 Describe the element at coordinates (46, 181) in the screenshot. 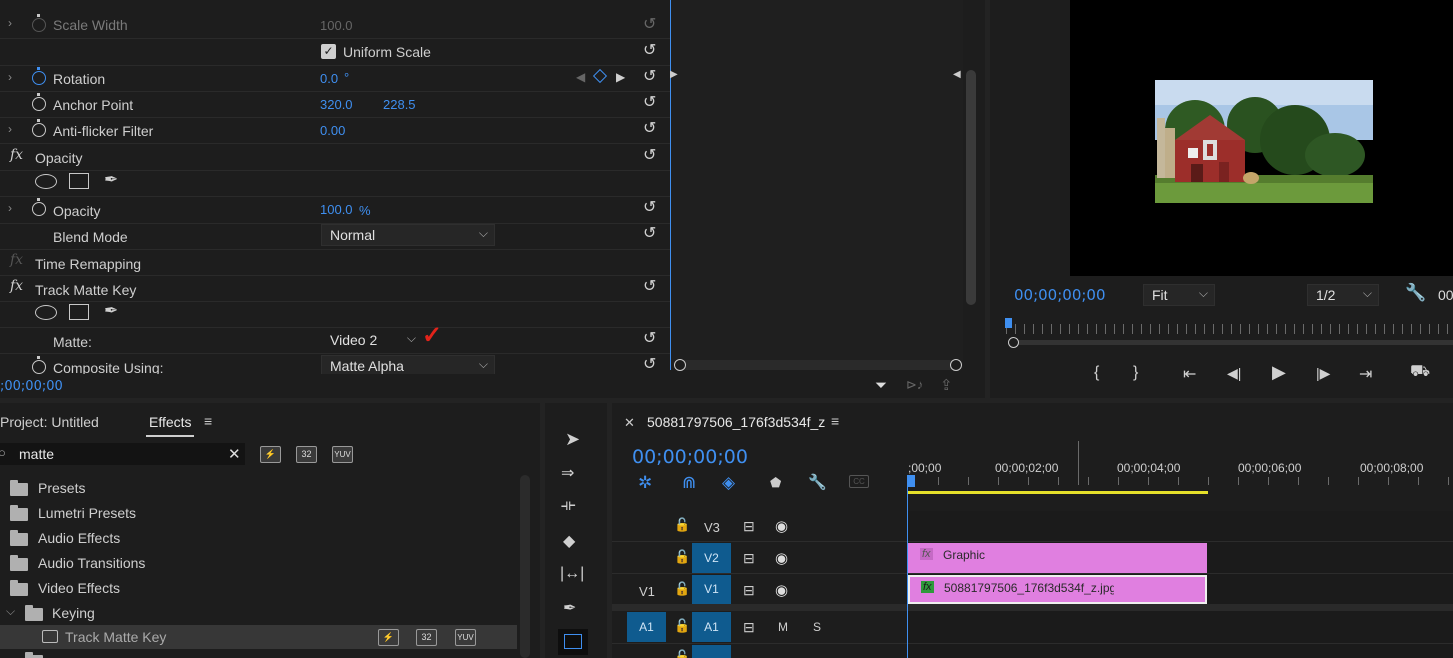

I see `ellipse-mask-icon` at that location.